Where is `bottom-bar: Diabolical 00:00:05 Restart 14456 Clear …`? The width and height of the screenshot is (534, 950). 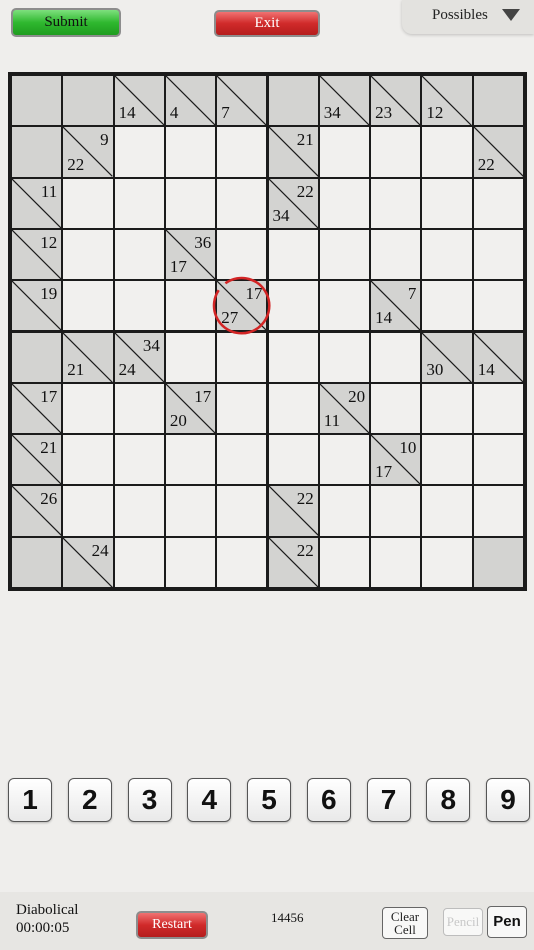
bottom-bar: Diabolical 00:00:05 Restart 14456 Clear … is located at coordinates (267, 921).